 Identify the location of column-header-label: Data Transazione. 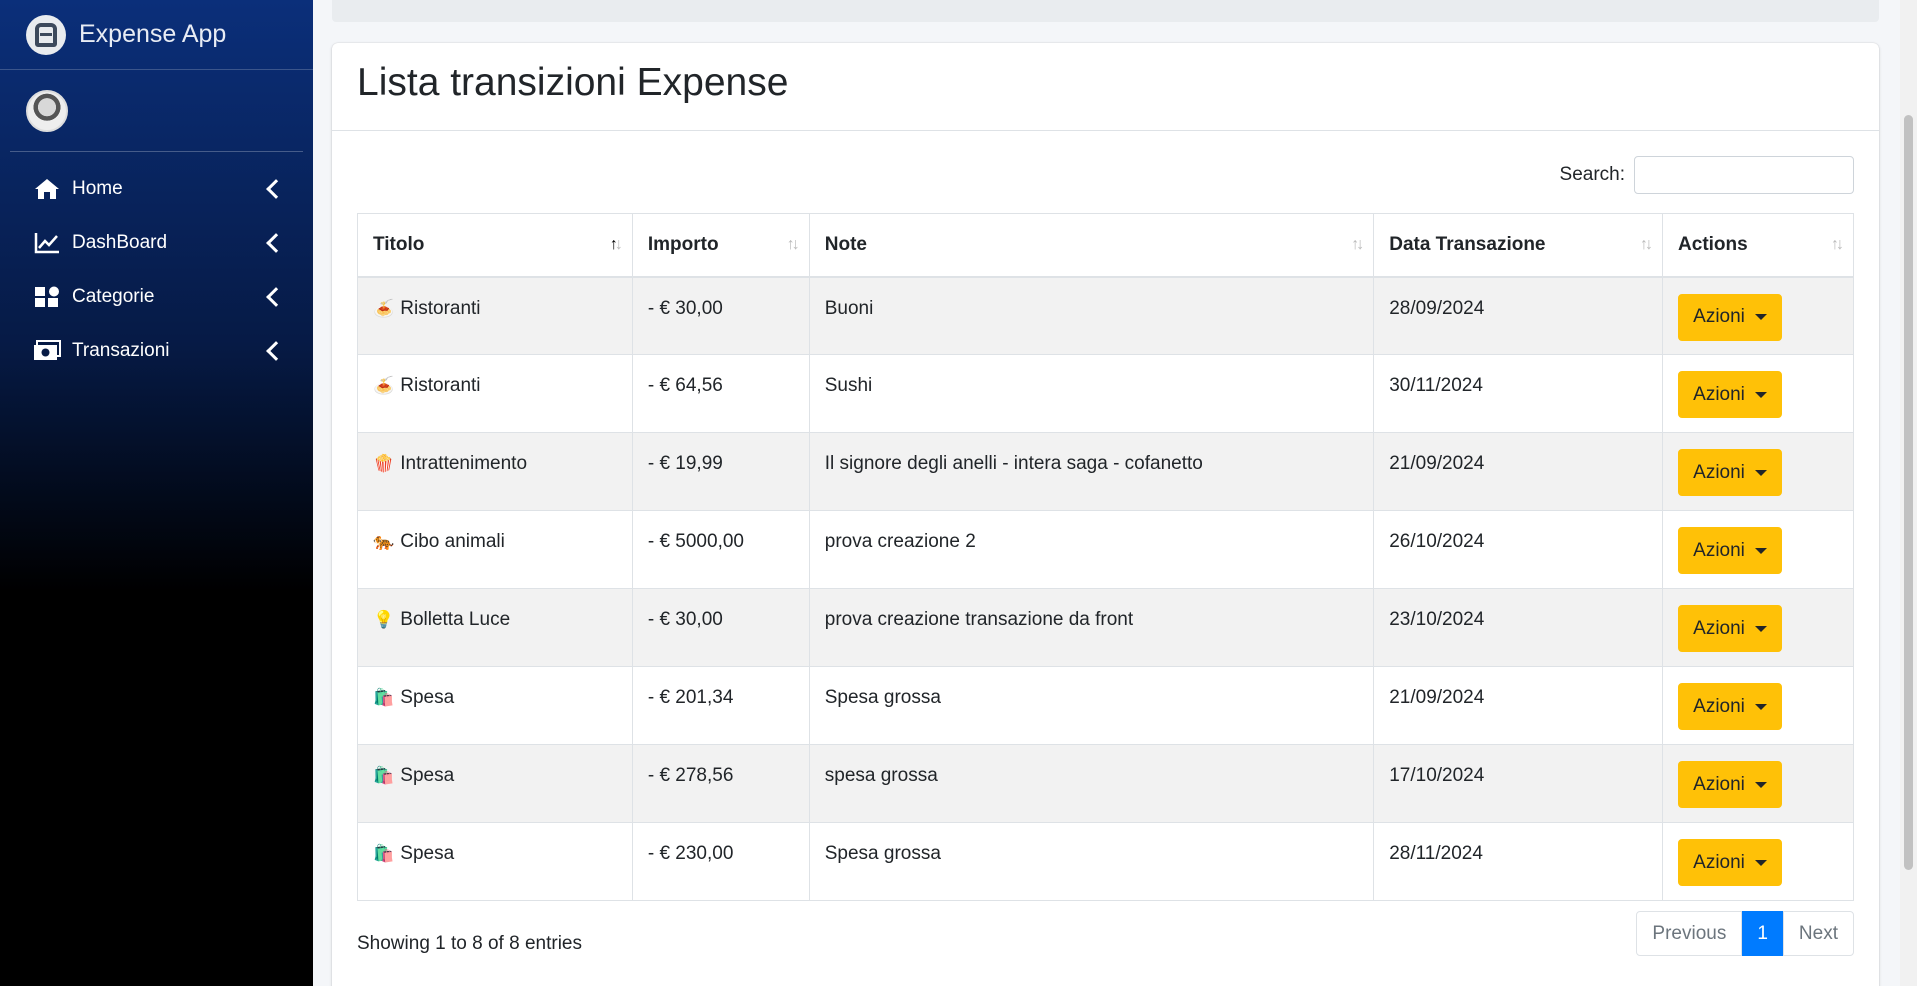
(1467, 244).